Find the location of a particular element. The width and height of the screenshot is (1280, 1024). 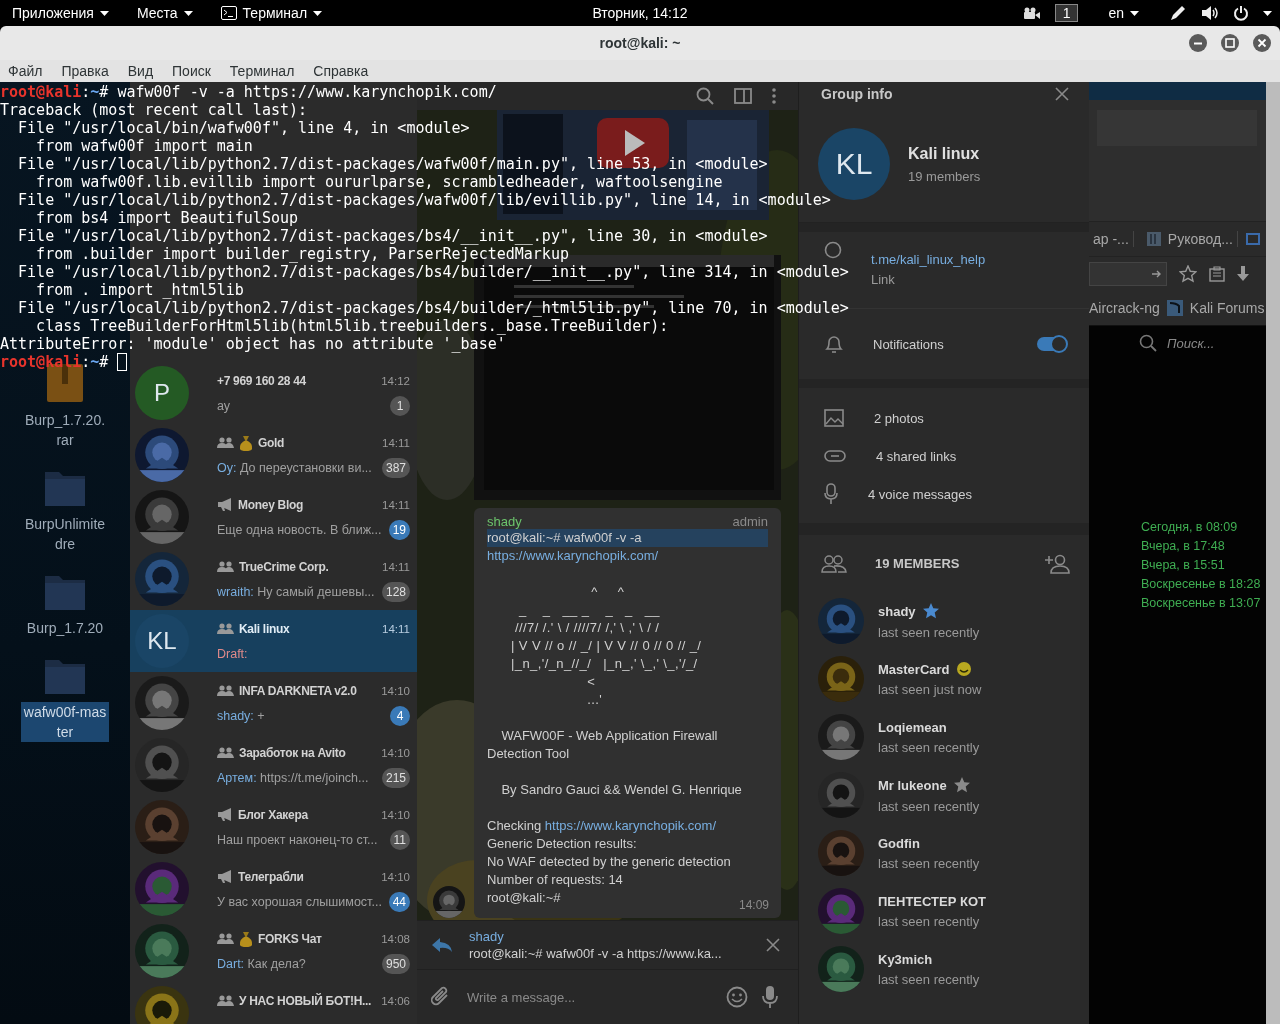

close-button is located at coordinates (1262, 43).